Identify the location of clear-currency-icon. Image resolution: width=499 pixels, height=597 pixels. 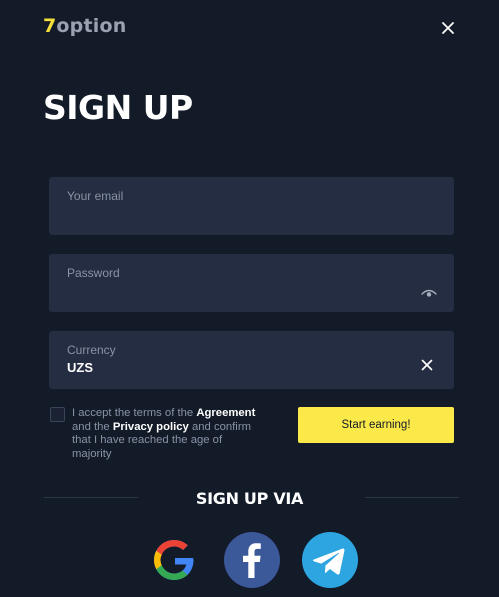
(427, 365).